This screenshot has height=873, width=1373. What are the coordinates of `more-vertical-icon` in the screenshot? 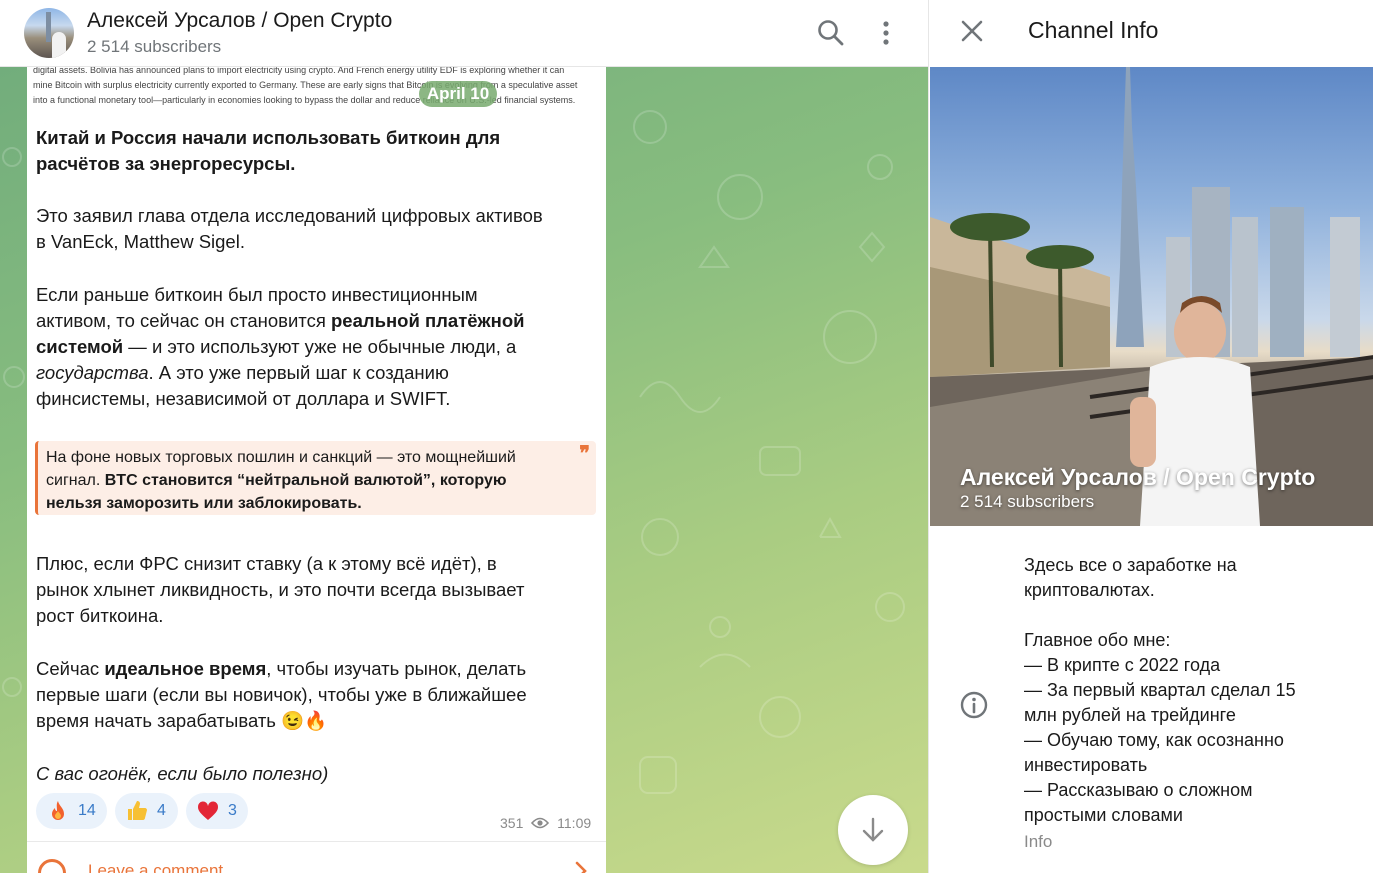 It's located at (886, 33).